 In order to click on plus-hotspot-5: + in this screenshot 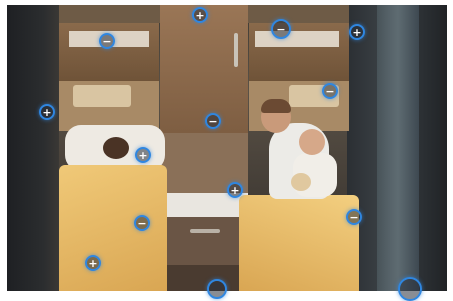, I will do `click(235, 190)`.